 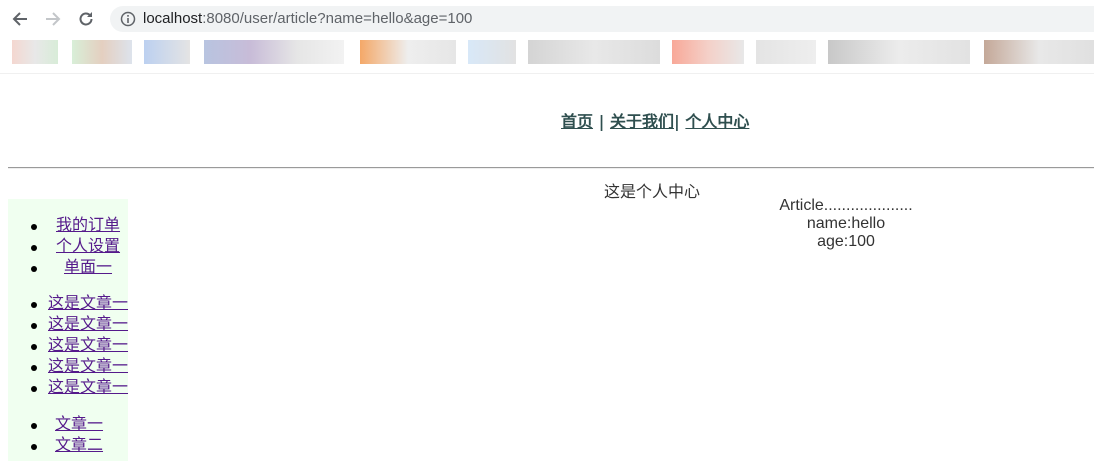 I want to click on sidebar-link-article-2: 文章二, so click(x=79, y=445).